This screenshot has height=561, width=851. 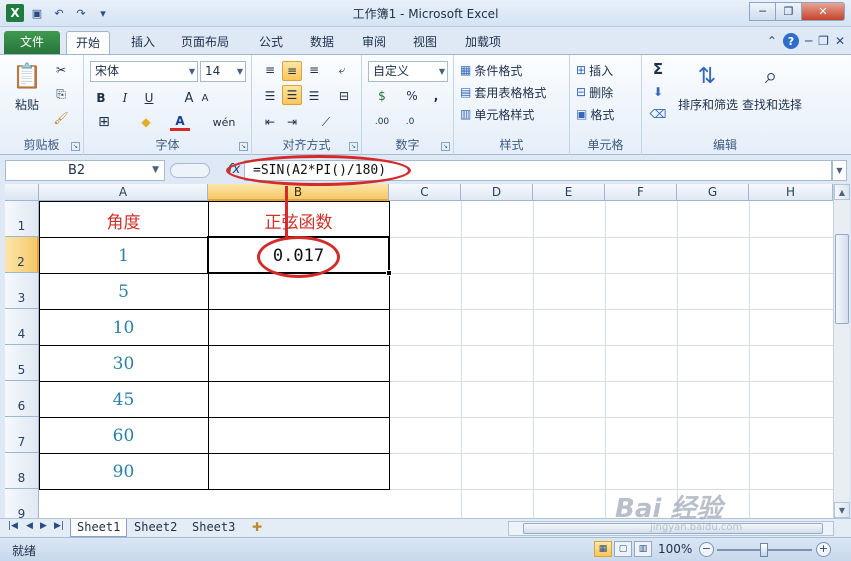 What do you see at coordinates (314, 70) in the screenshot?
I see `align-bottom-icon: ≡` at bounding box center [314, 70].